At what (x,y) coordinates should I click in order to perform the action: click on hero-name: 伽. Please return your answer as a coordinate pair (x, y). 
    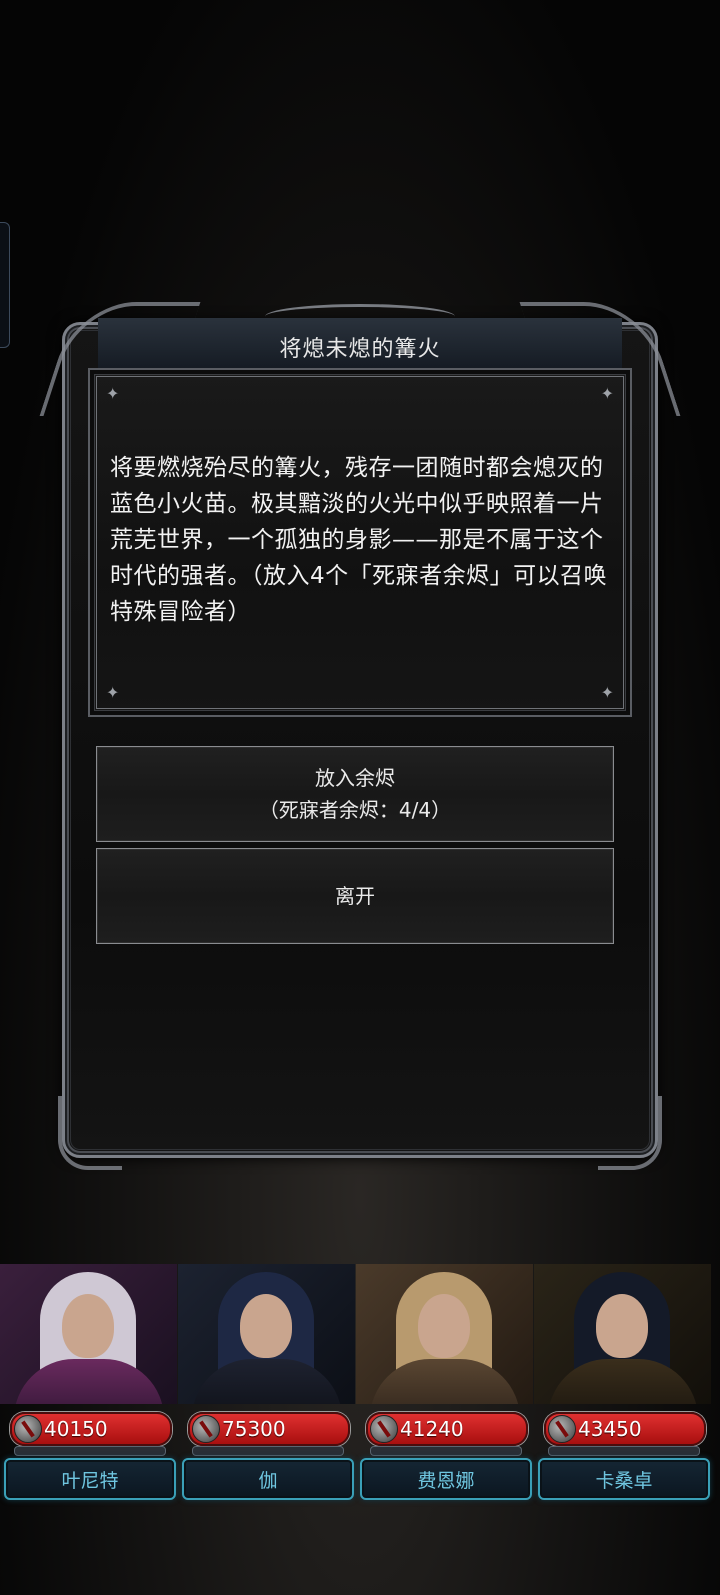
    Looking at the image, I should click on (268, 1480).